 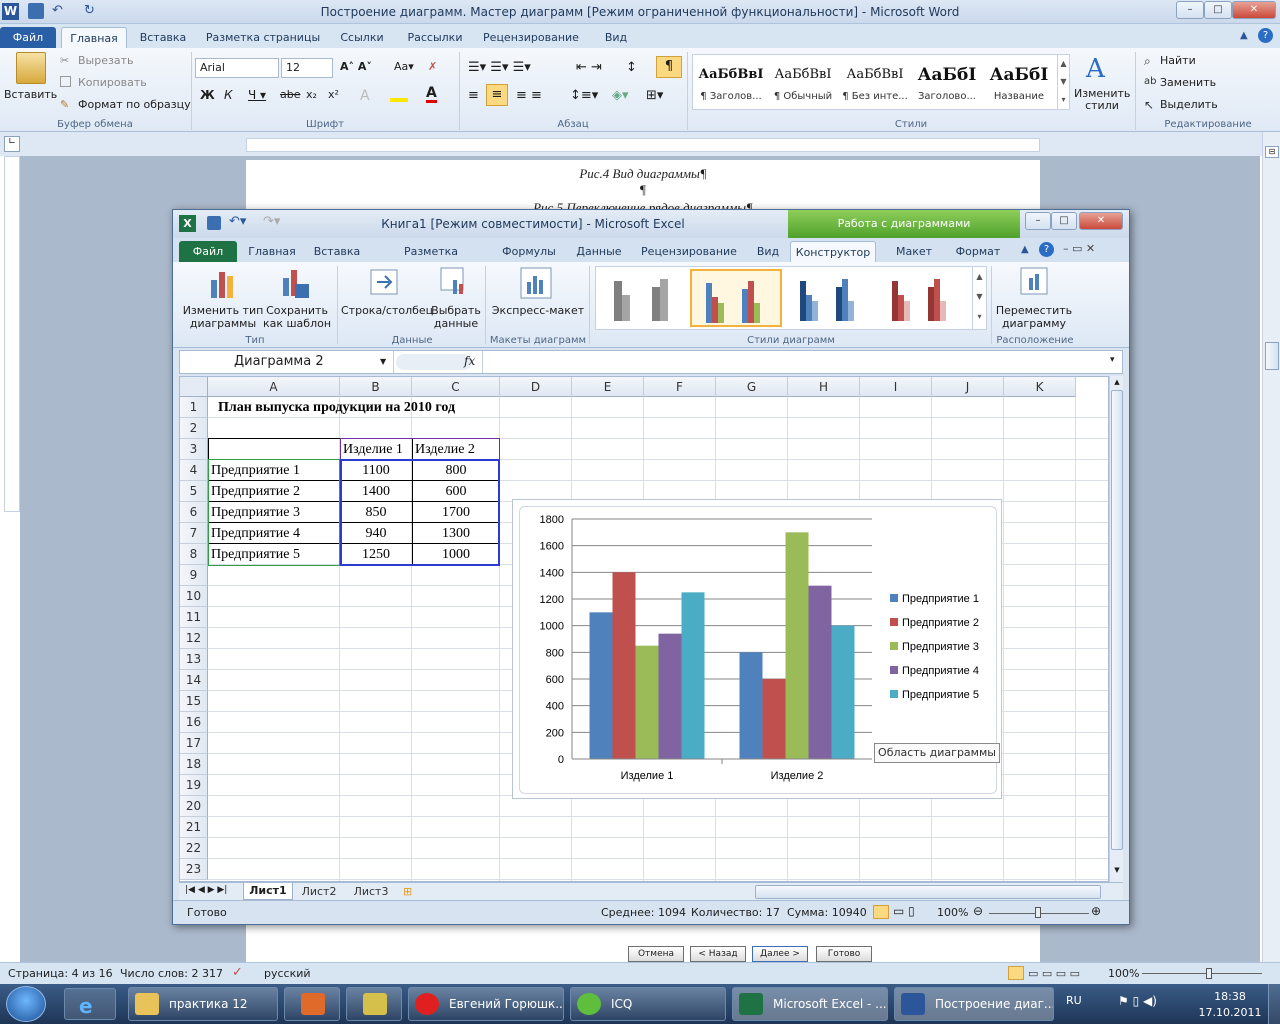 I want to click on borders-icon: ⊞▾, so click(x=654, y=95).